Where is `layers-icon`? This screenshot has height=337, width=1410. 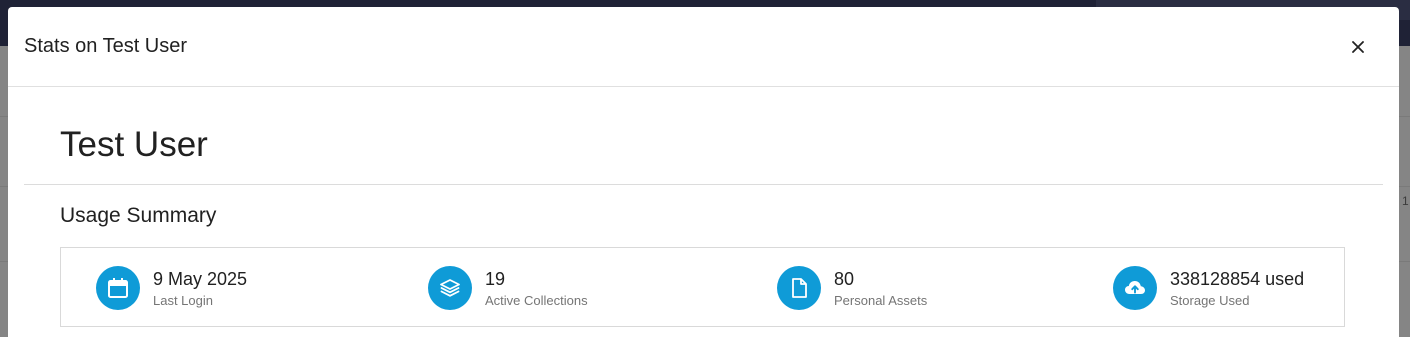
layers-icon is located at coordinates (450, 288).